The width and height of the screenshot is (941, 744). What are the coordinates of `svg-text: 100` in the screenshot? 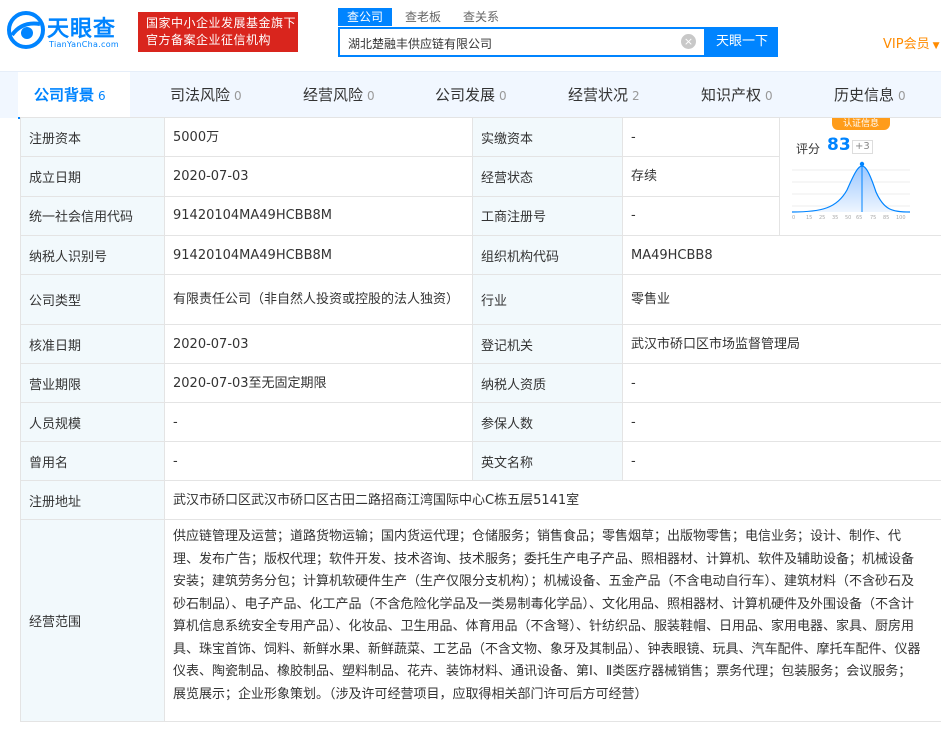 It's located at (901, 217).